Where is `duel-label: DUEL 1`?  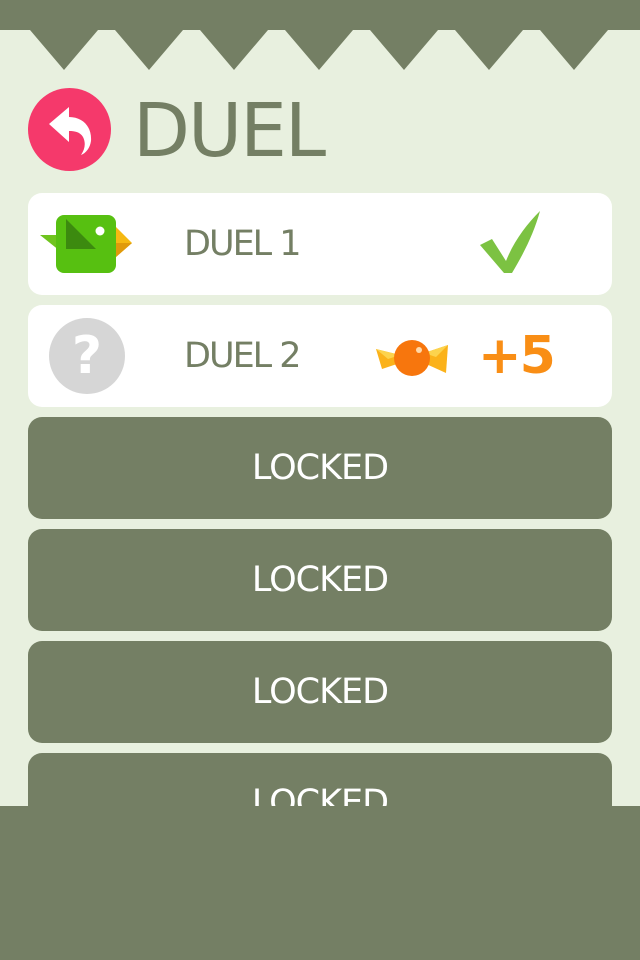
duel-label: DUEL 1 is located at coordinates (243, 244).